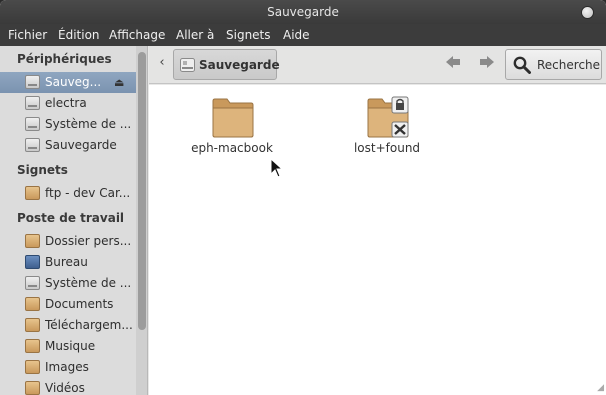 The image size is (606, 395). I want to click on sidebar-header-devices: Périphériques, so click(64, 59).